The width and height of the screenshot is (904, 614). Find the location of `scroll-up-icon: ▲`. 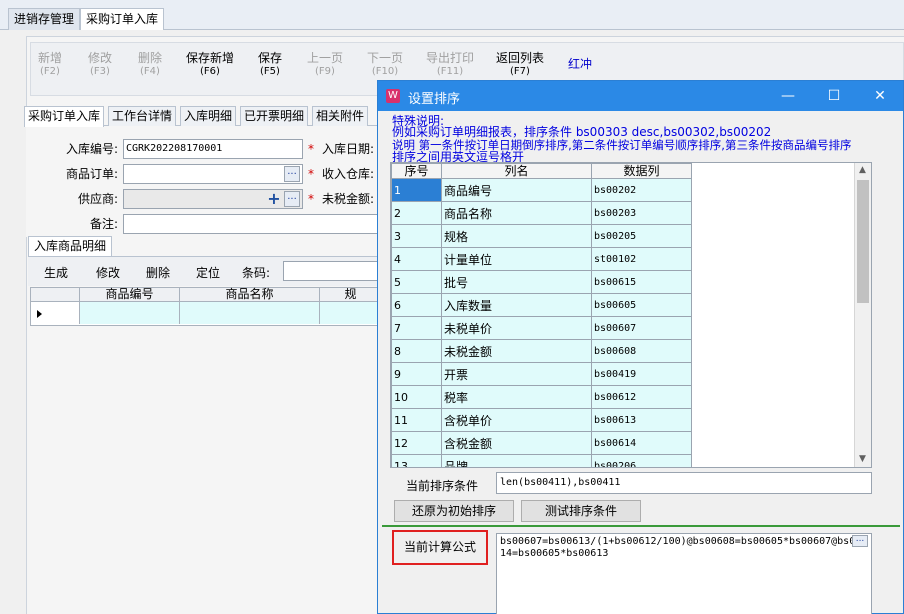

scroll-up-icon: ▲ is located at coordinates (862, 170).